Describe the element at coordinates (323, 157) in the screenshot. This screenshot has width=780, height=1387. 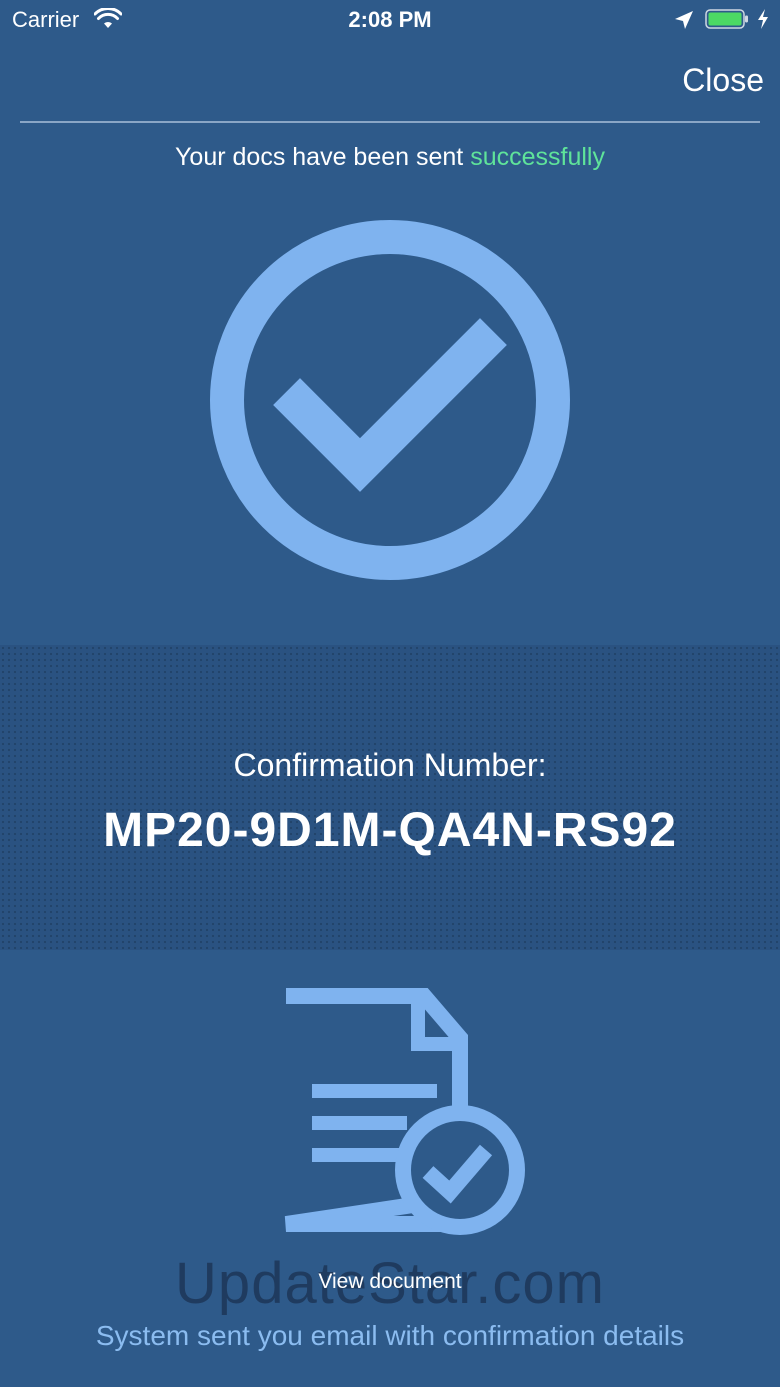
I see `headline-prefix: Your docs have been sent` at that location.